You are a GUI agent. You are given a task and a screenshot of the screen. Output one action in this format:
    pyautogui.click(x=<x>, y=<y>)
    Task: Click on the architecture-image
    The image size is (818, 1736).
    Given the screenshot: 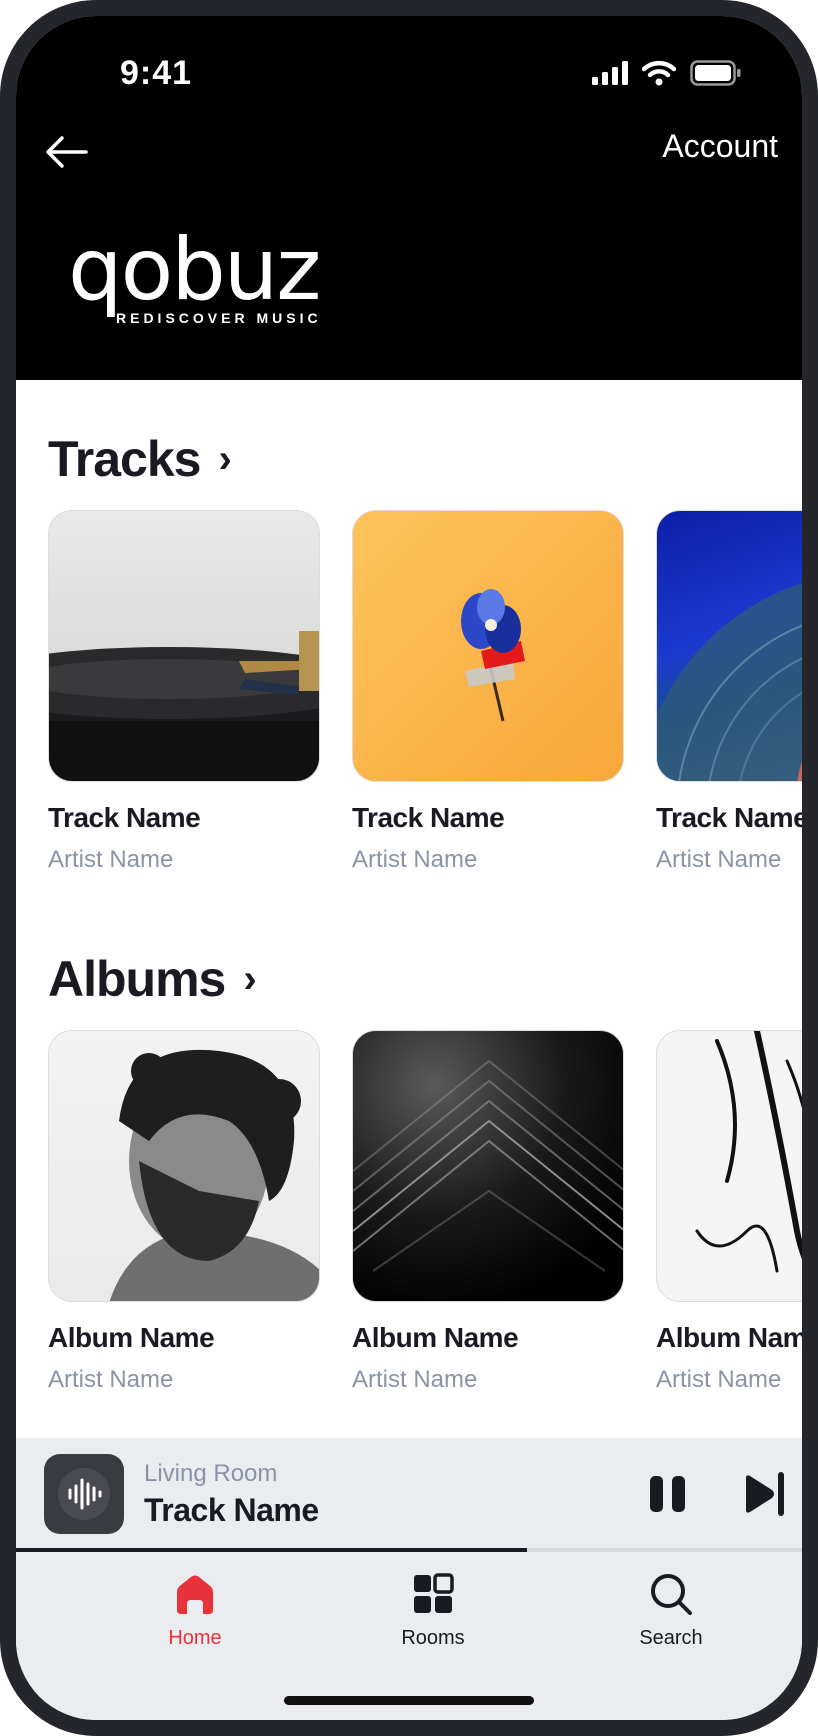 What is the action you would take?
    pyautogui.click(x=488, y=1165)
    